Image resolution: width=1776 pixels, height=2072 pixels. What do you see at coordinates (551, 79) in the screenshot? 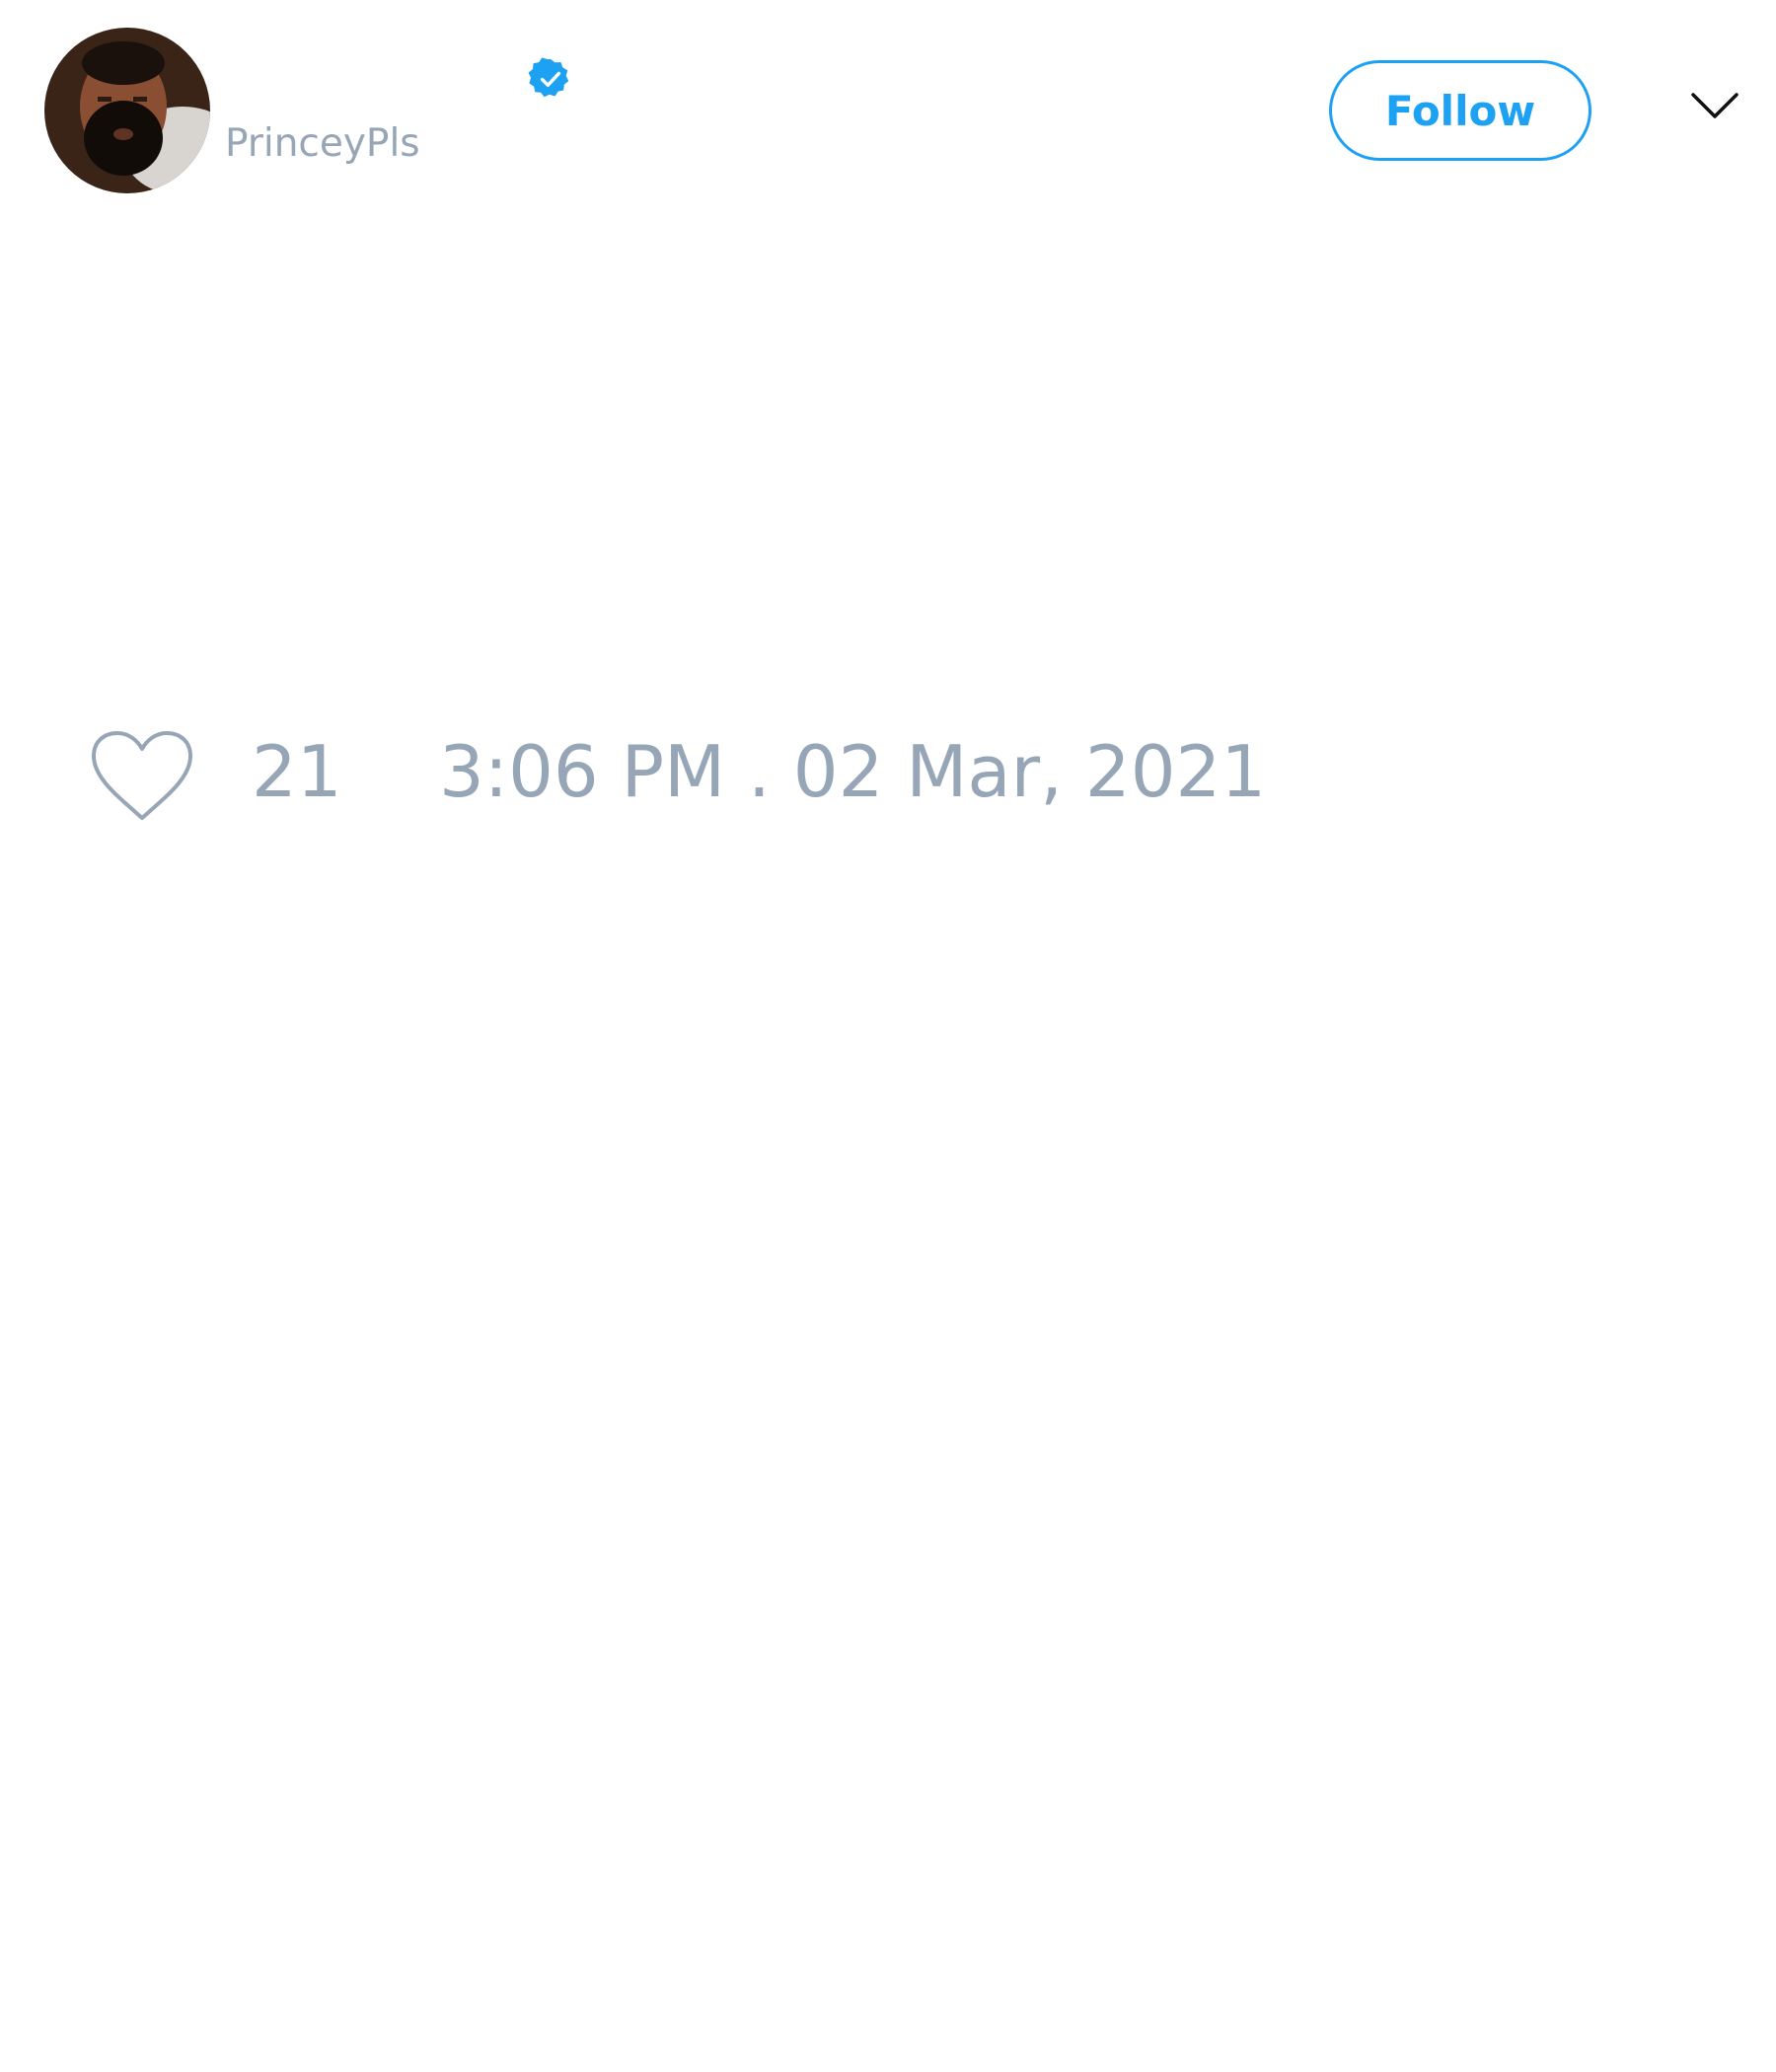
I see `verified-badge-icon` at bounding box center [551, 79].